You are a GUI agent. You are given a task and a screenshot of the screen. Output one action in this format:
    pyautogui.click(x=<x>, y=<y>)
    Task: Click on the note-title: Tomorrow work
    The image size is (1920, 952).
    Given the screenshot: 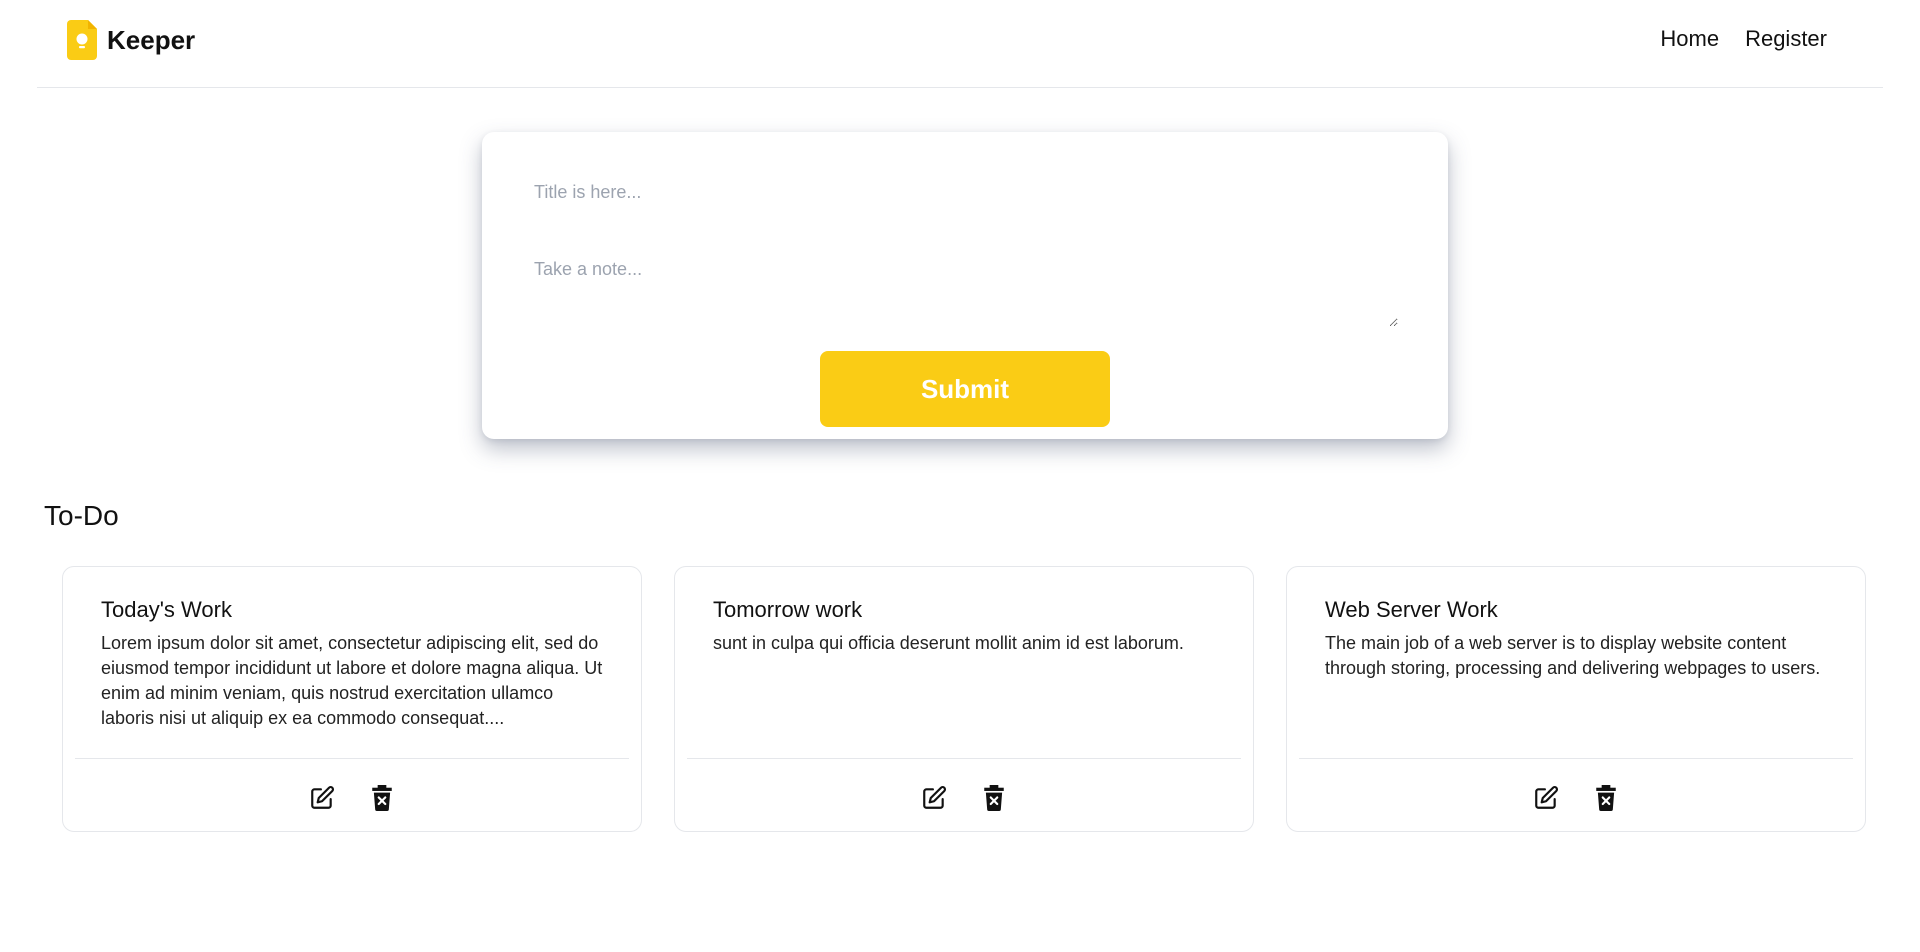 What is the action you would take?
    pyautogui.click(x=788, y=609)
    